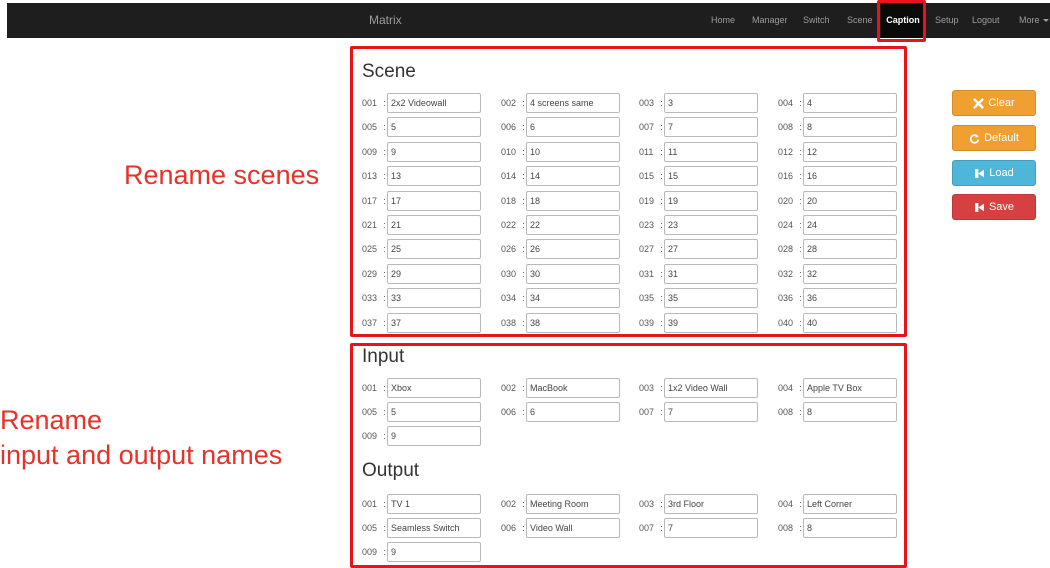 Image resolution: width=1050 pixels, height=568 pixels. Describe the element at coordinates (786, 412) in the screenshot. I see `input-number: 008` at that location.